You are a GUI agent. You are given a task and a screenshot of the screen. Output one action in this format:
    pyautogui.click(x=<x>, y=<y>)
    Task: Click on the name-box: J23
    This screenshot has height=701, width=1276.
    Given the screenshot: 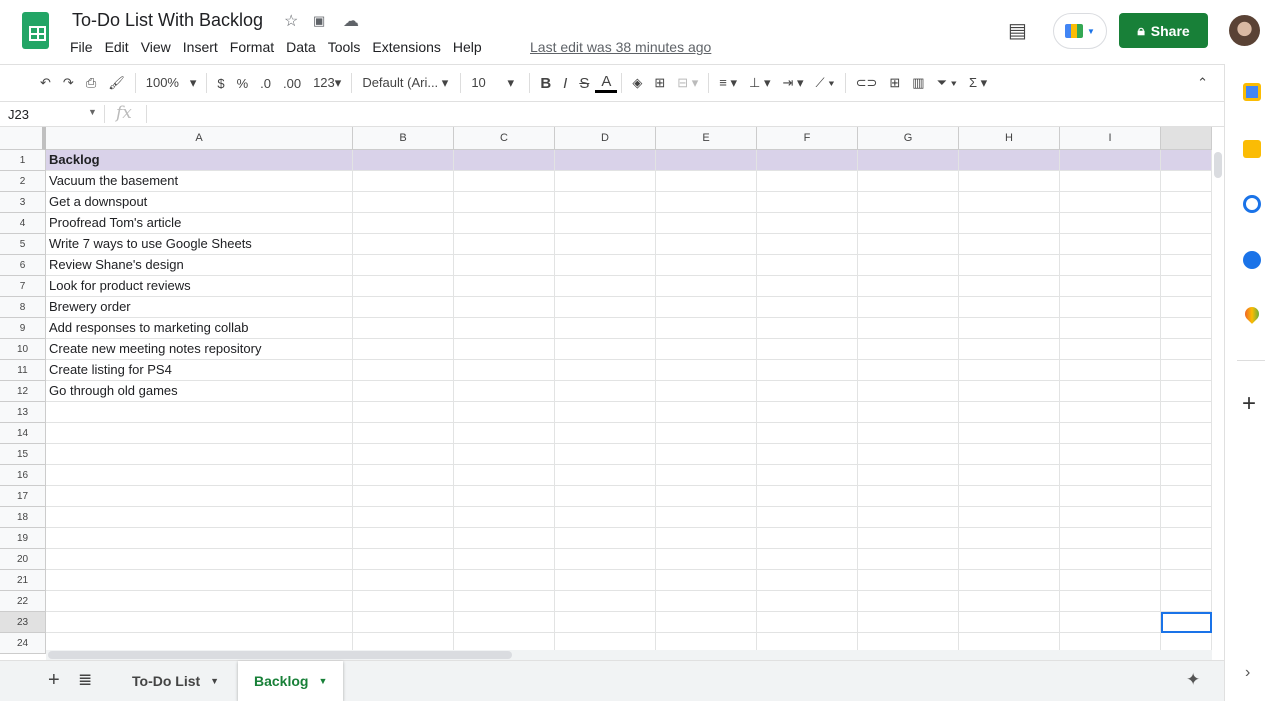 What is the action you would take?
    pyautogui.click(x=18, y=114)
    